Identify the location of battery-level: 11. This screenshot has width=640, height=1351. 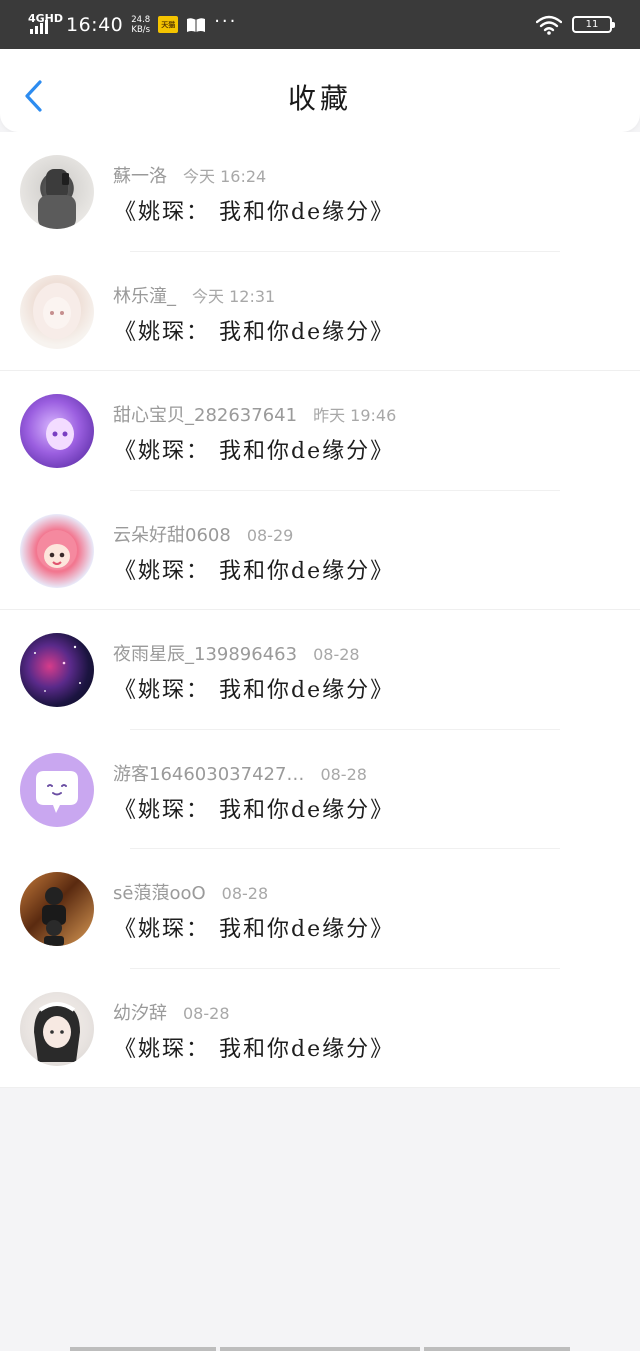
(592, 24).